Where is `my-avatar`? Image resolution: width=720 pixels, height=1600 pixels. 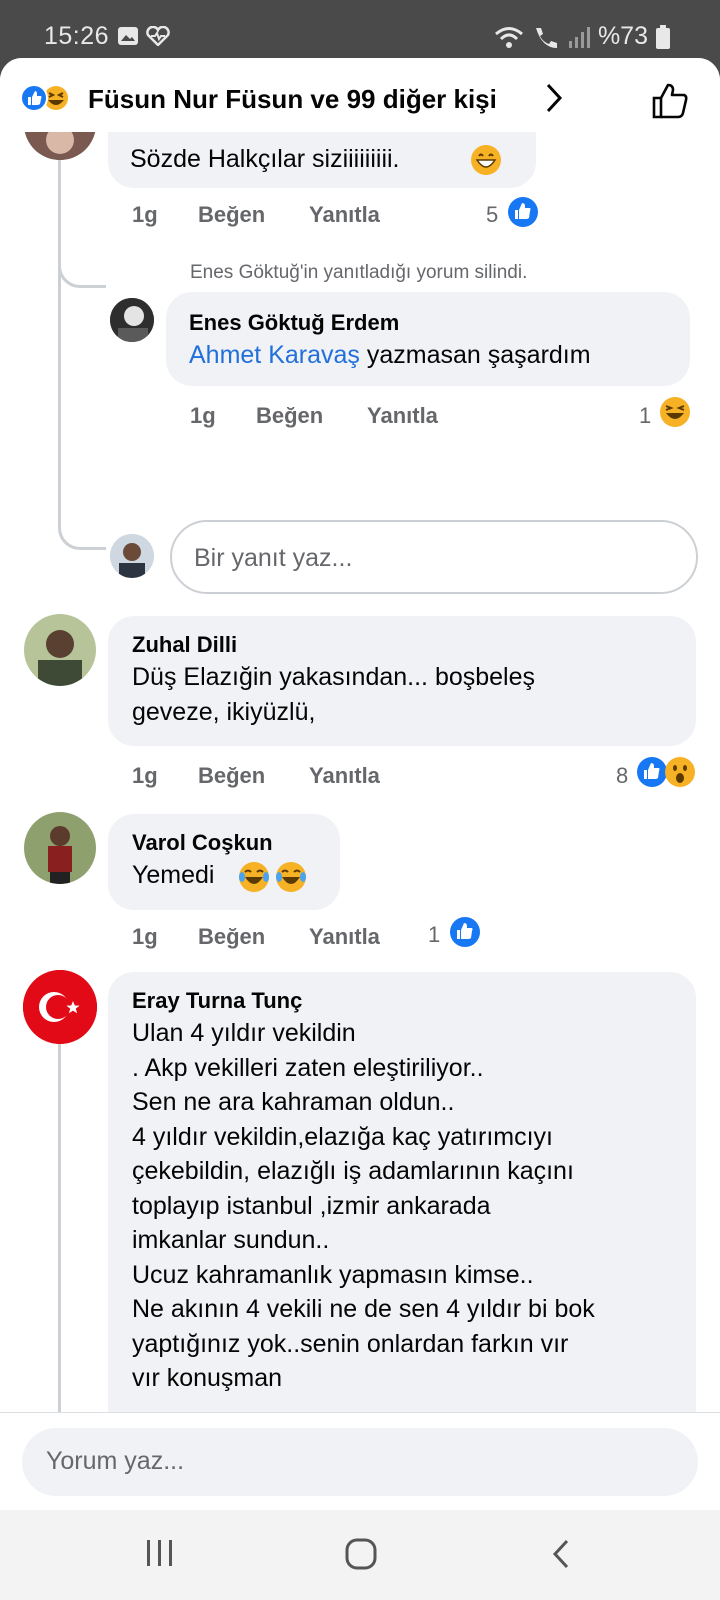 my-avatar is located at coordinates (132, 556).